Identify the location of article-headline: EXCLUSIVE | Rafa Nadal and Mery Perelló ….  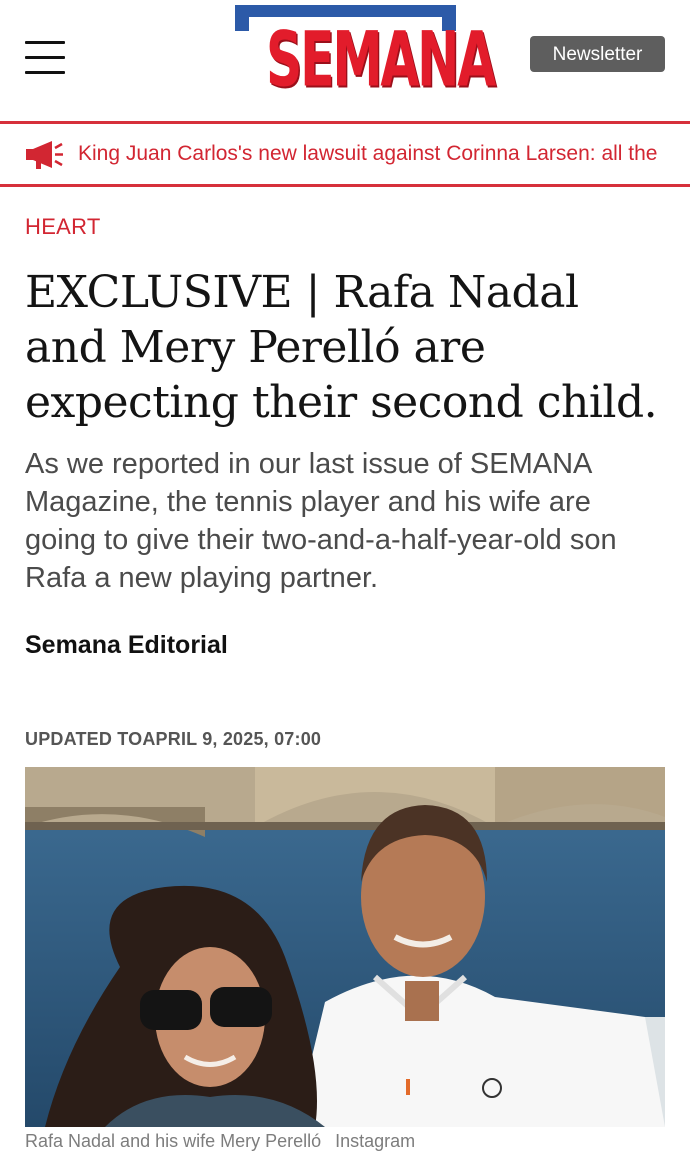
(341, 347).